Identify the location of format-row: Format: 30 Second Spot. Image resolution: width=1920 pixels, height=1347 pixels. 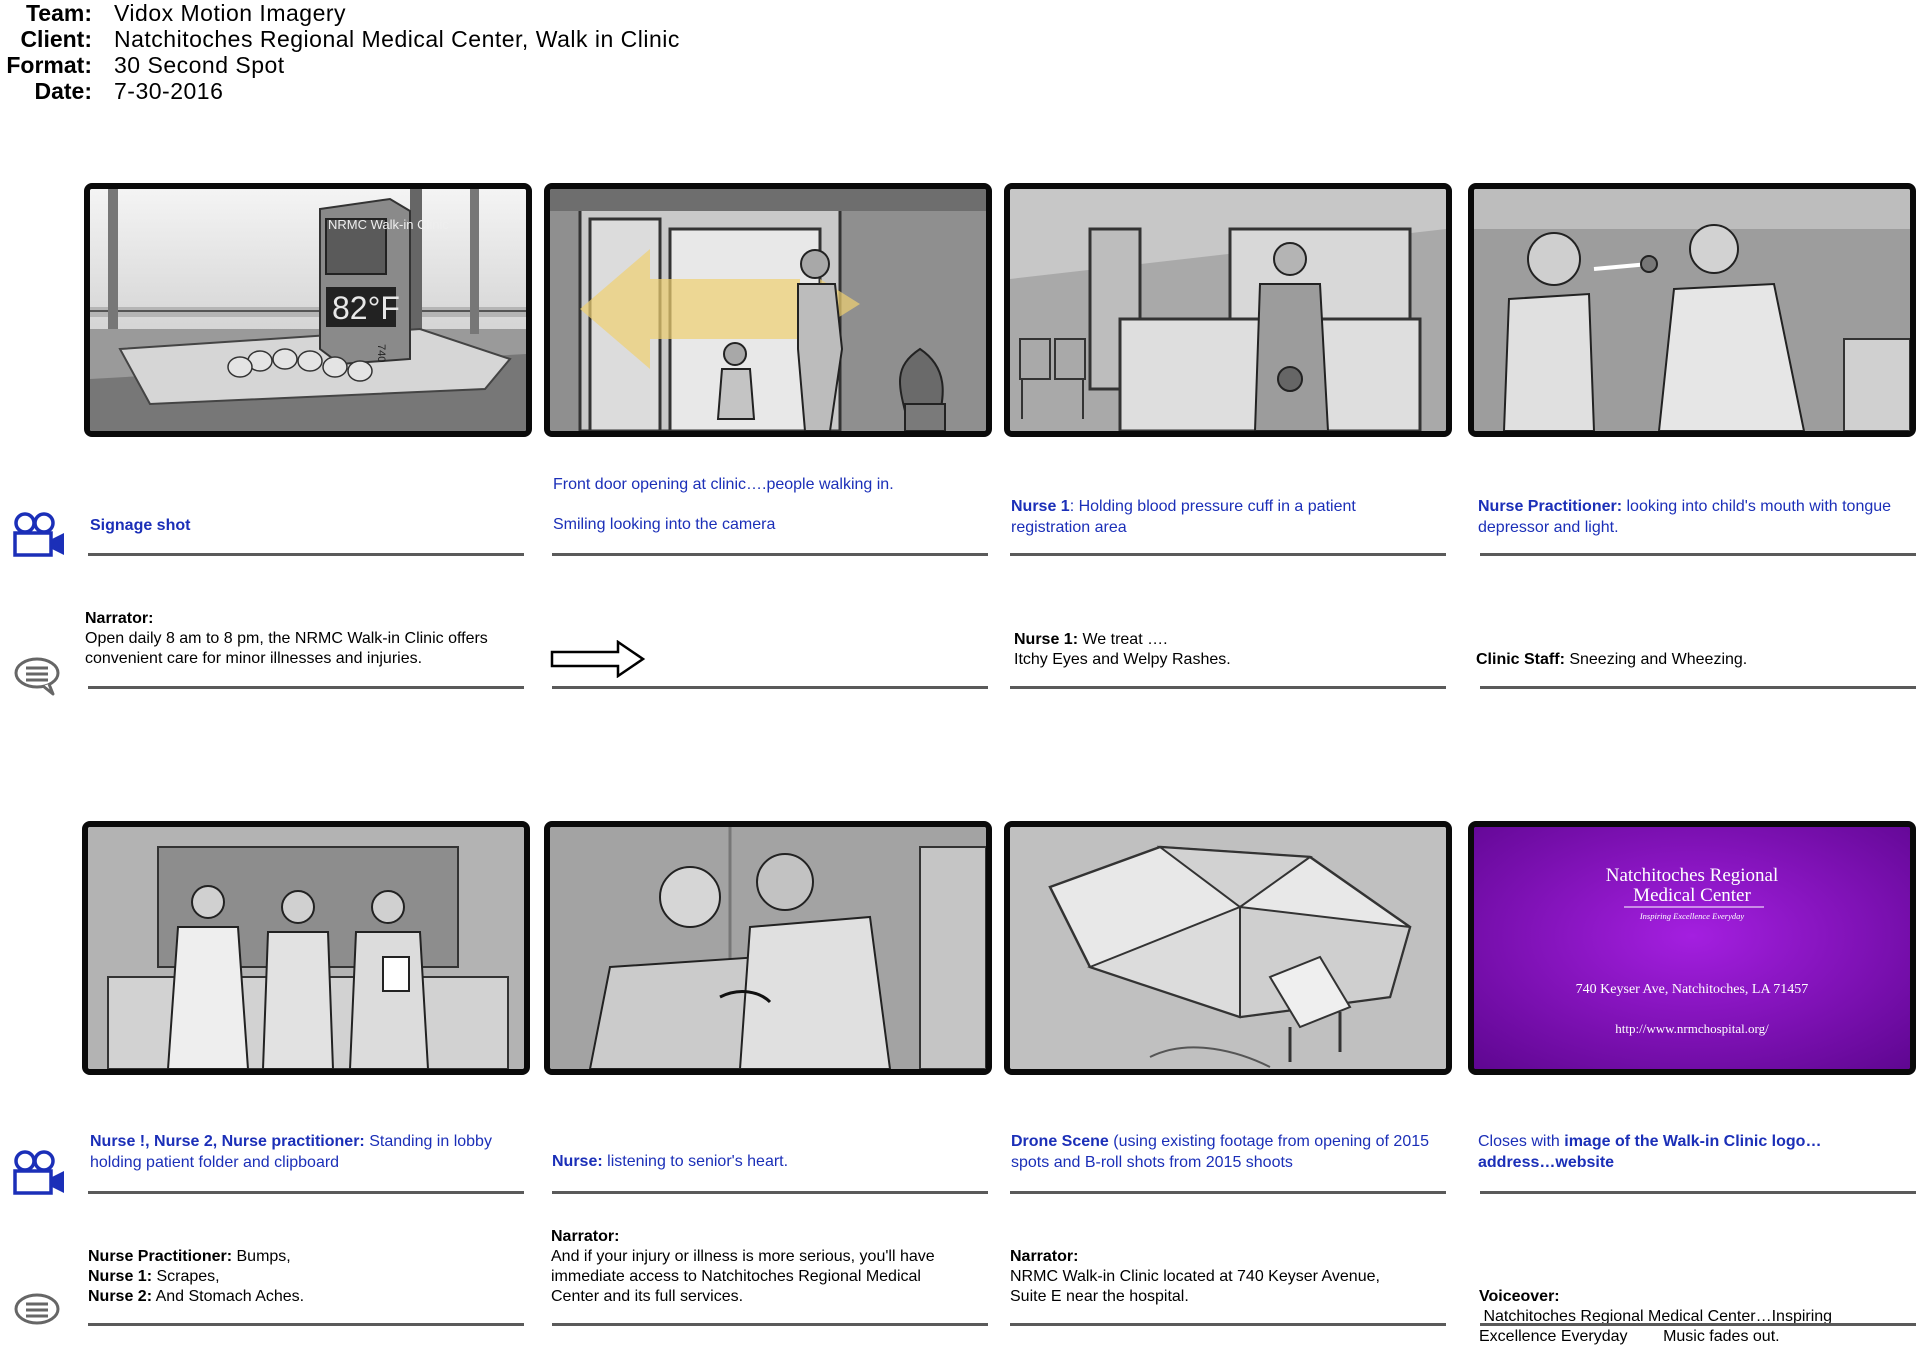
(500, 65).